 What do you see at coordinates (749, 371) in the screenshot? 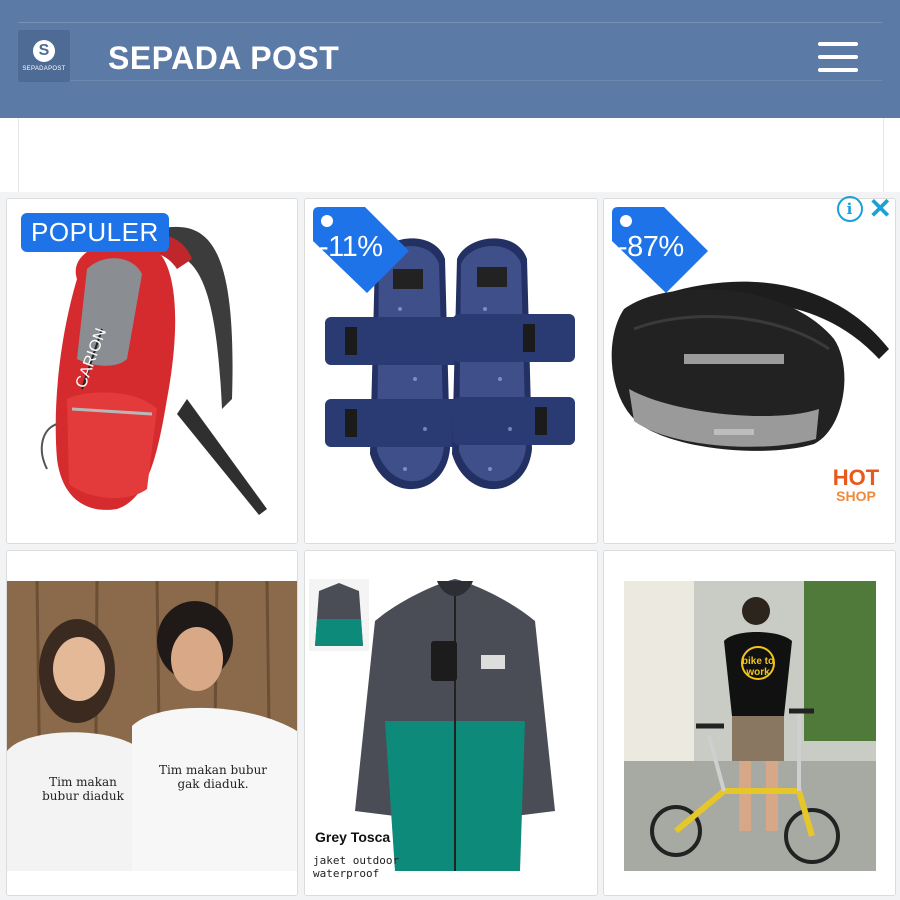
I see `product-card-waist-bag: -87% HOT SHOP` at bounding box center [749, 371].